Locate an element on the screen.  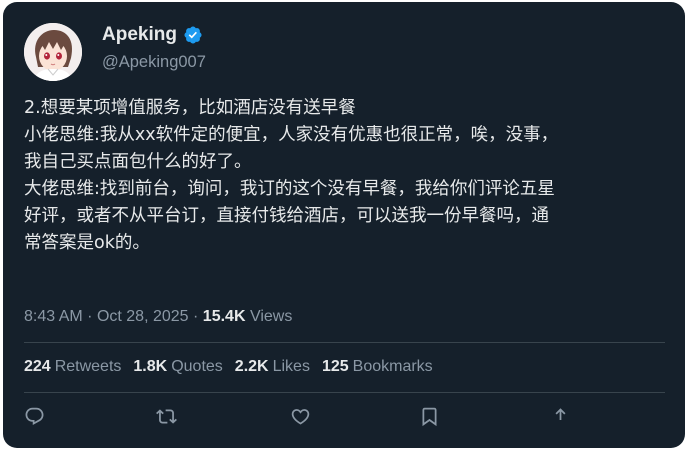
retweet-button is located at coordinates (166, 416).